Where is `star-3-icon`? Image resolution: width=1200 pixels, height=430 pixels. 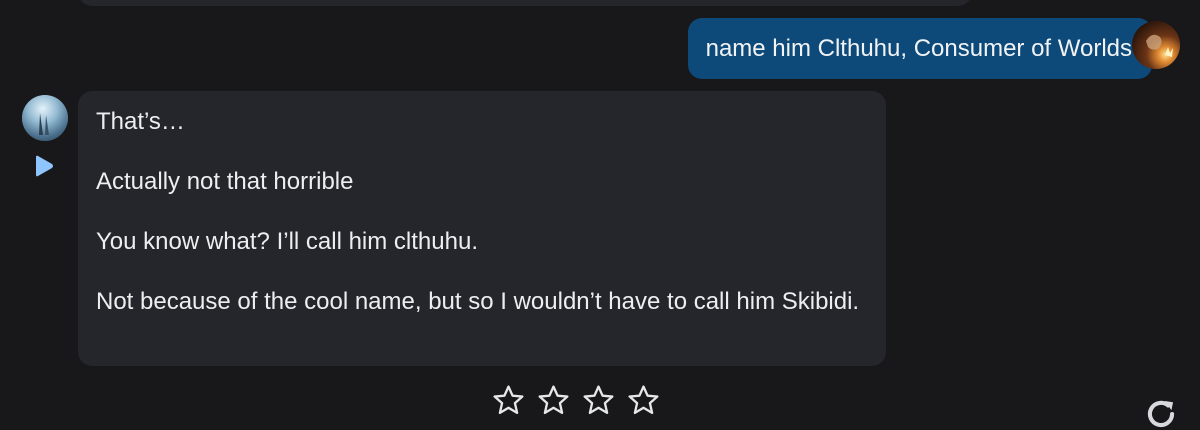
star-3-icon is located at coordinates (598, 400).